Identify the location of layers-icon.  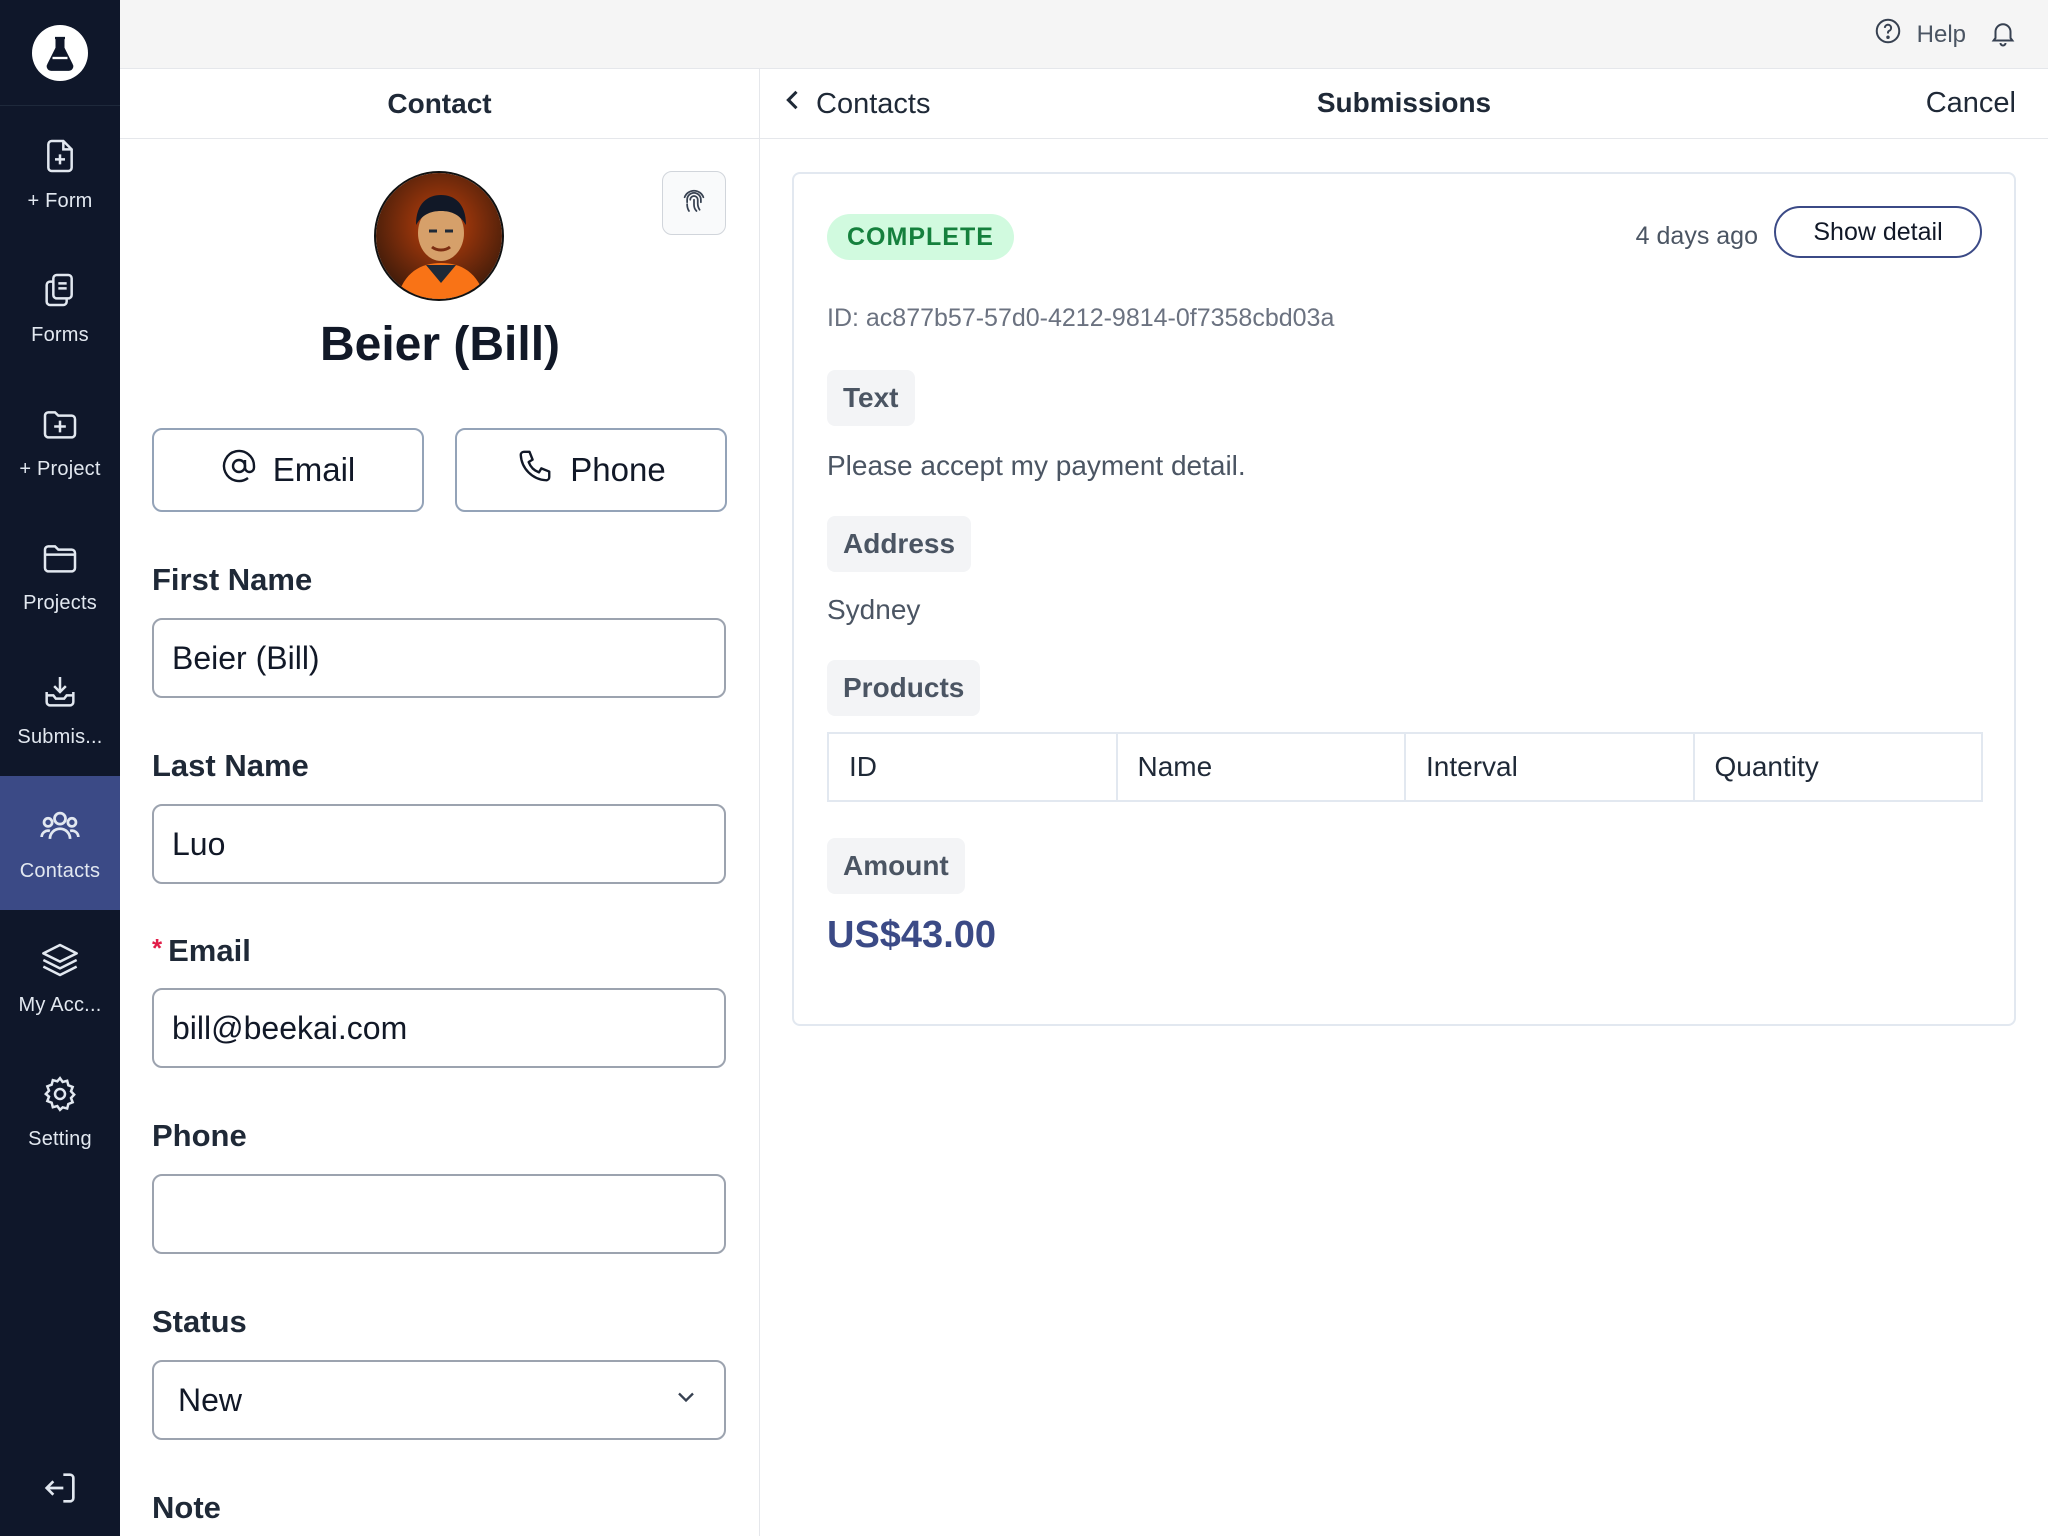
(60, 960).